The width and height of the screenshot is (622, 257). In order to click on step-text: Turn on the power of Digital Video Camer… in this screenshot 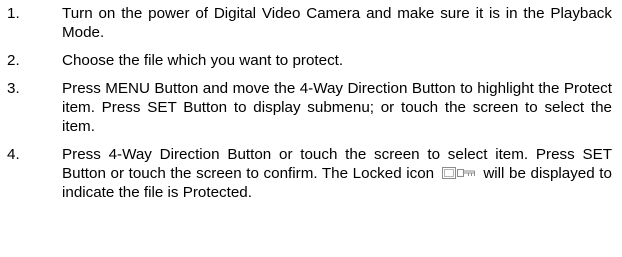, I will do `click(337, 23)`.